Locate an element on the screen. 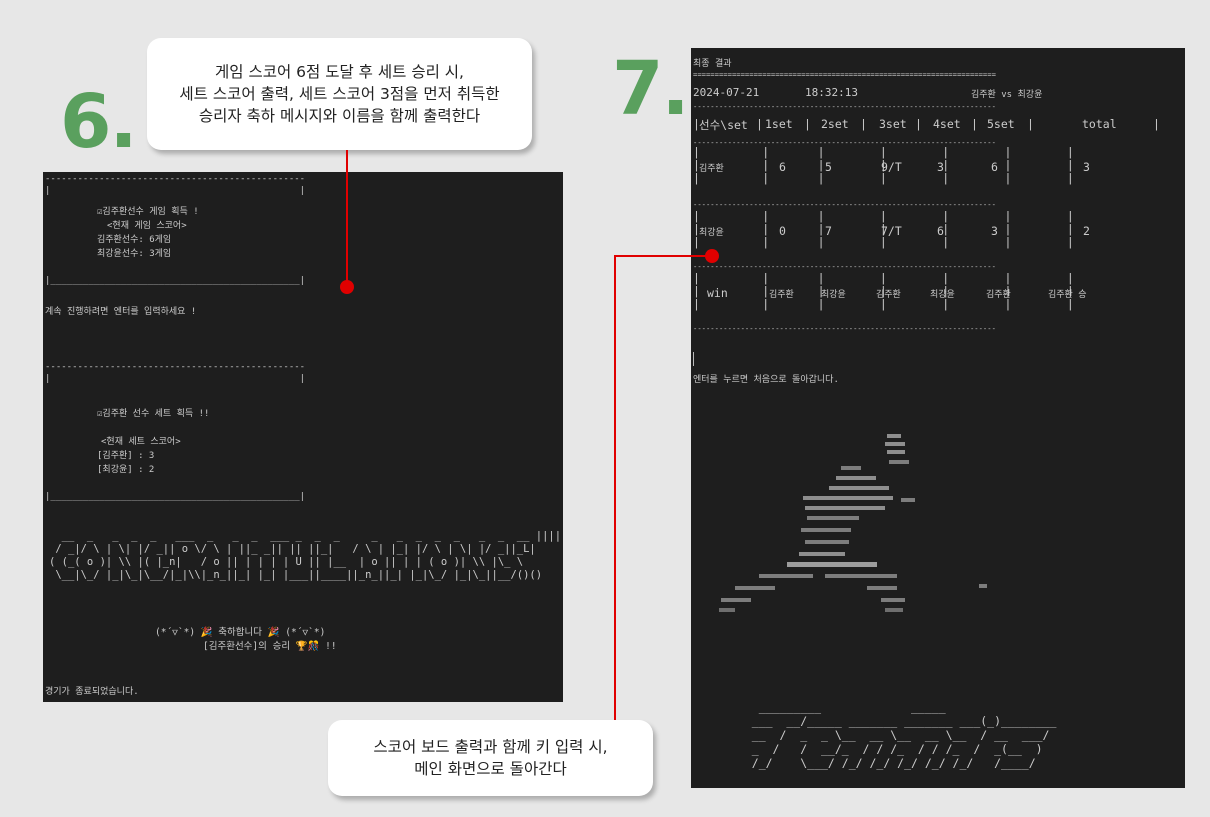 The height and width of the screenshot is (817, 1210). ascii-line: _ / / __/_ / / /_ / / /_ / _(__ ) is located at coordinates (887, 749).